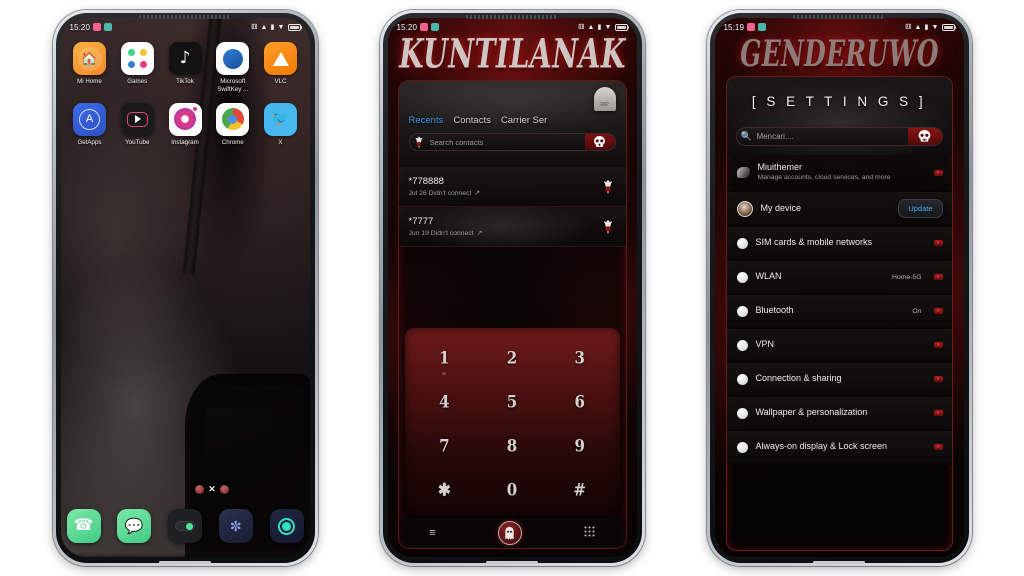 Image resolution: width=1024 pixels, height=576 pixels. Describe the element at coordinates (512, 490) in the screenshot. I see `dialpad-key-0: 0` at that location.